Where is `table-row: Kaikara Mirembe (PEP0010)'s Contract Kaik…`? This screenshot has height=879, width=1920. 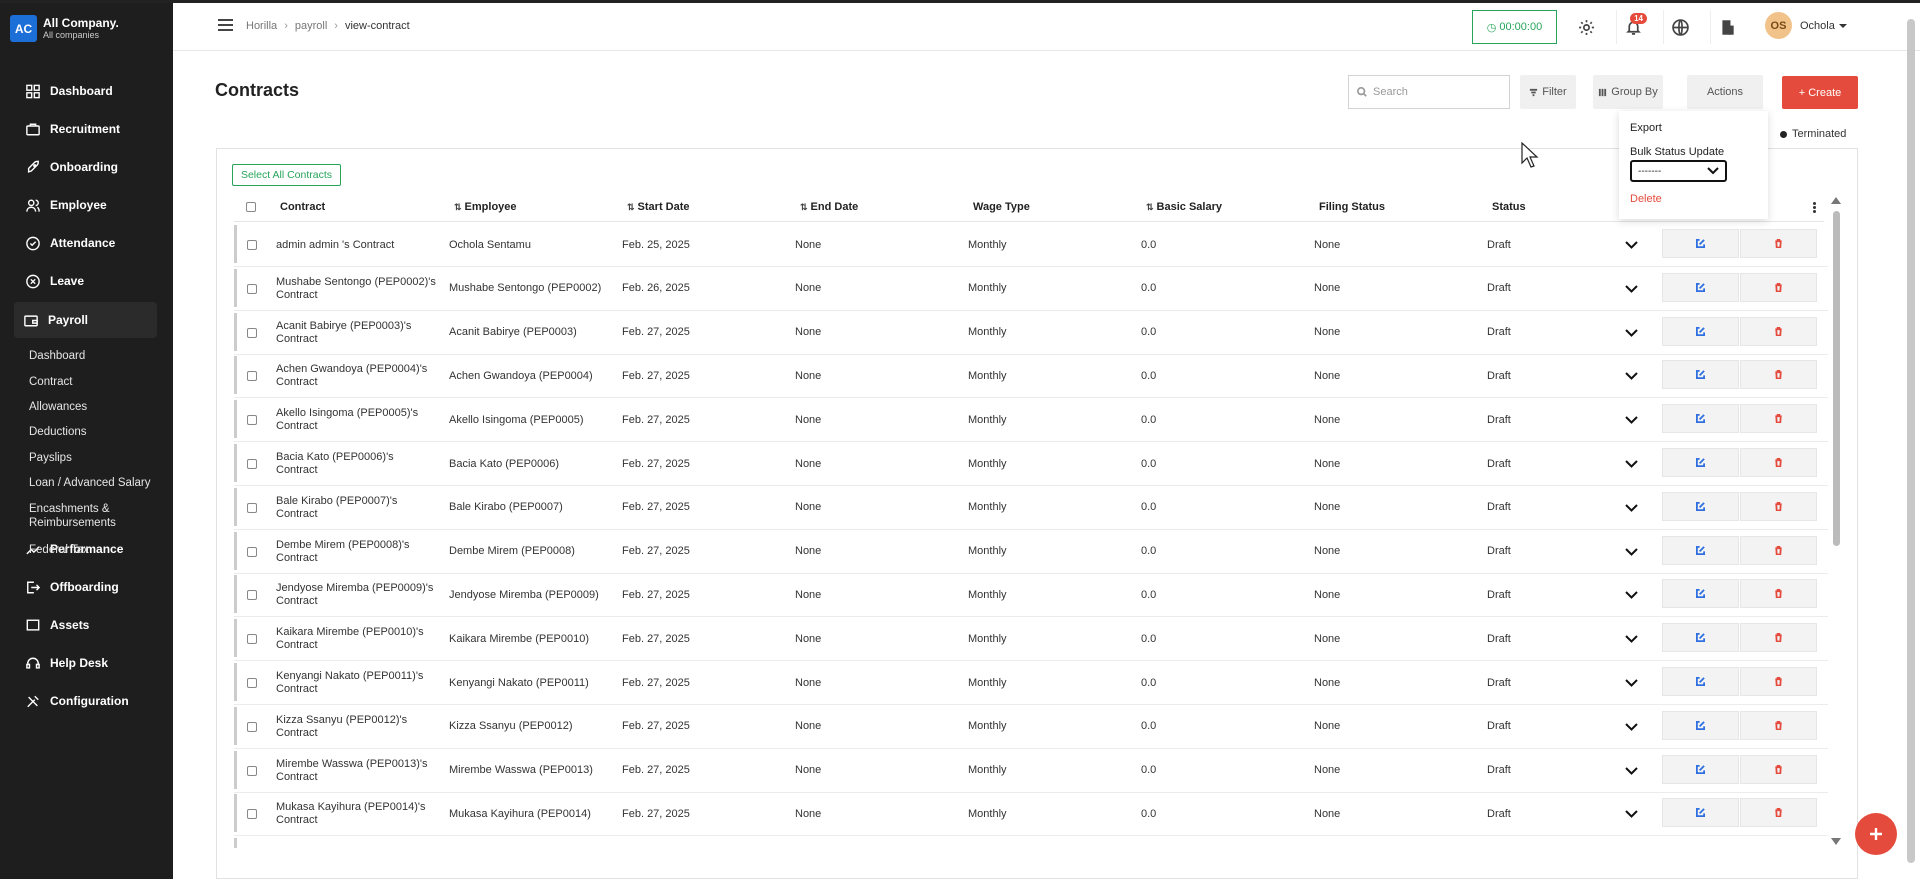
table-row: Kaikara Mirembe (PEP0010)'s Contract Kaik… is located at coordinates (1031, 639).